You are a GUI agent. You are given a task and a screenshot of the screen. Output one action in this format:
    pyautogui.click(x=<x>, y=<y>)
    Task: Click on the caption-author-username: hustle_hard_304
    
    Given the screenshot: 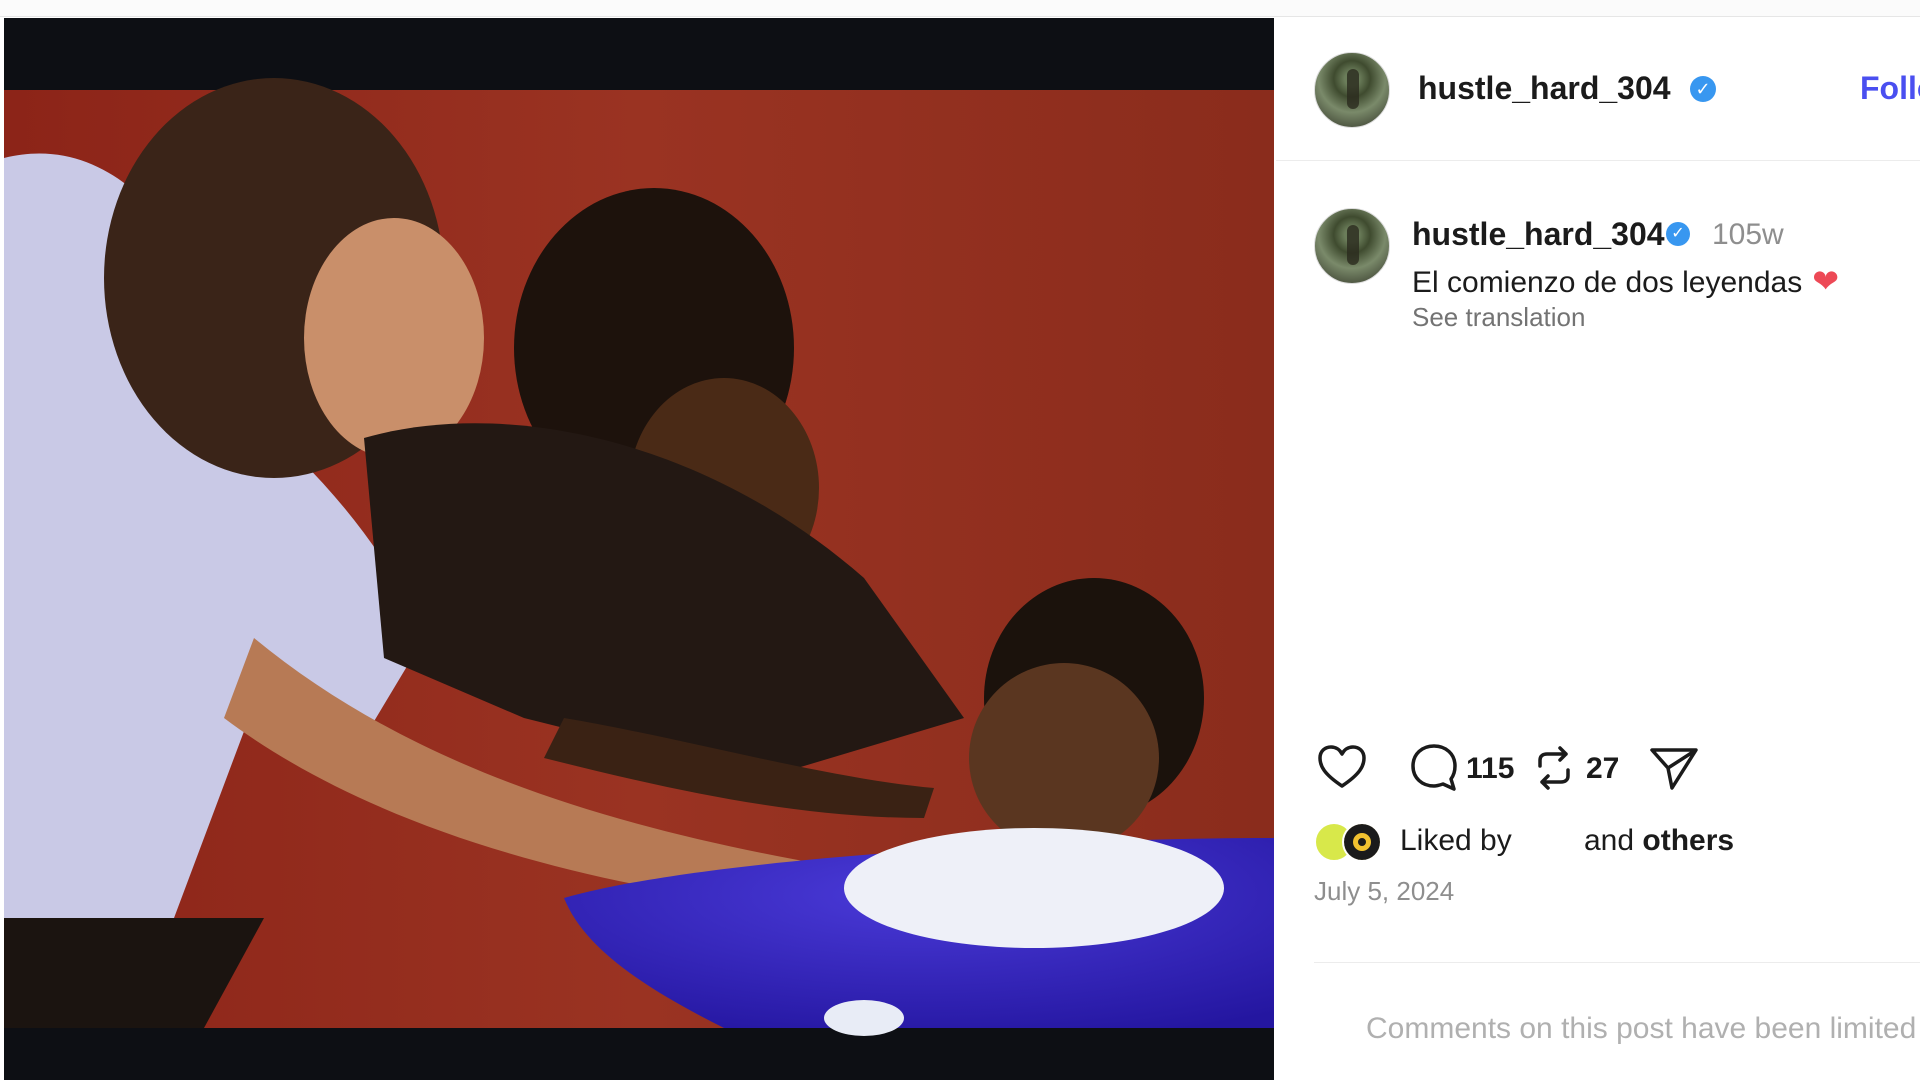 What is the action you would take?
    pyautogui.click(x=1538, y=234)
    